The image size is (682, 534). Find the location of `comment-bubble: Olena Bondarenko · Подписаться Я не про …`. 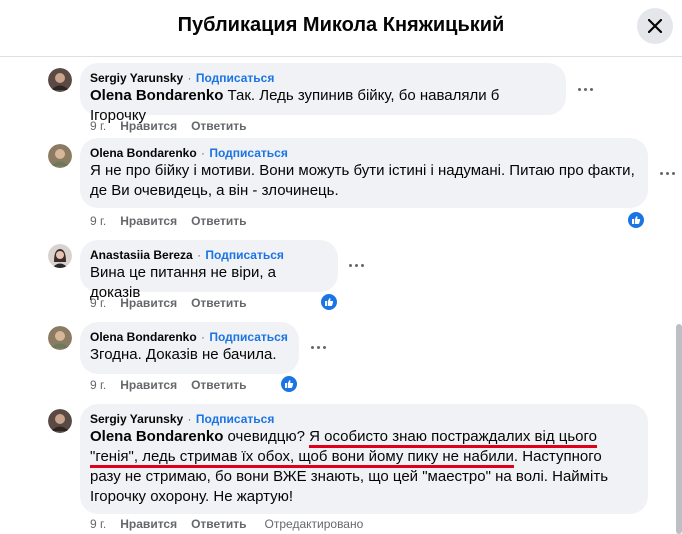

comment-bubble: Olena Bondarenko · Подписаться Я не про … is located at coordinates (364, 173).